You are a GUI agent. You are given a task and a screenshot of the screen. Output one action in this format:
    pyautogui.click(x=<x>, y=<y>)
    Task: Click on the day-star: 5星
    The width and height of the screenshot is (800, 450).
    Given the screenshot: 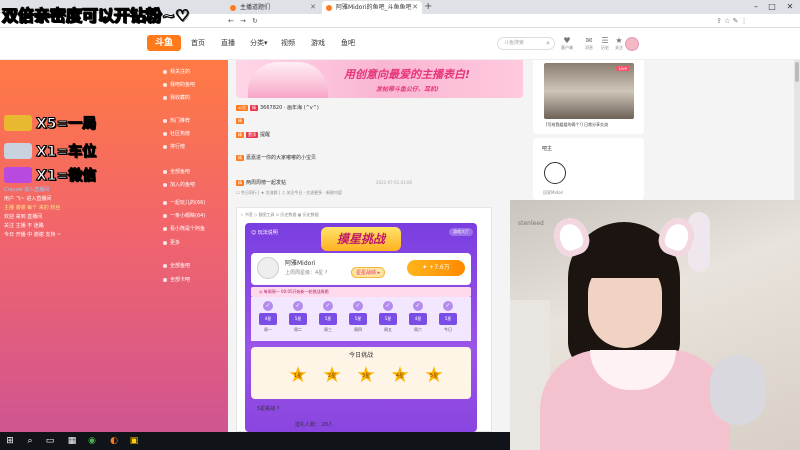 What is the action you would take?
    pyautogui.click(x=388, y=319)
    